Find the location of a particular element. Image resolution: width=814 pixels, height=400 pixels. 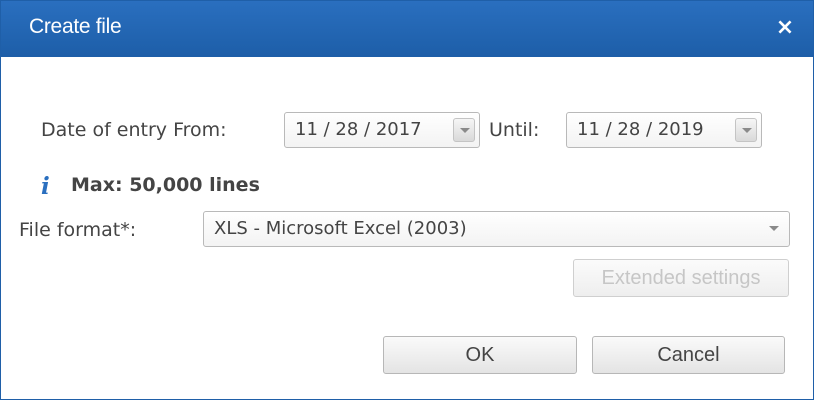

date-from-value: 11 / 28 / 2017 is located at coordinates (358, 129).